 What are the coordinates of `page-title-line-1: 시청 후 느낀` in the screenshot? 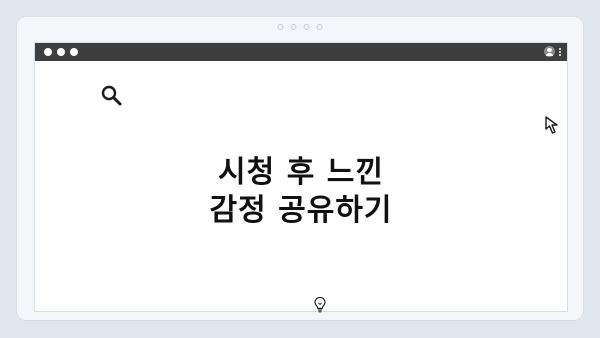 It's located at (301, 172).